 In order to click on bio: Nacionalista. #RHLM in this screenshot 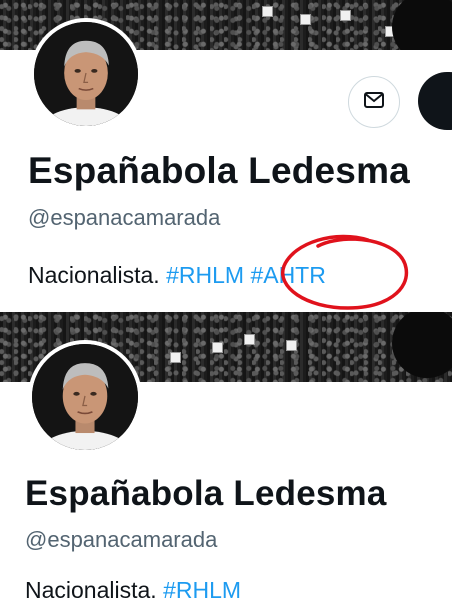, I will do `click(133, 590)`.